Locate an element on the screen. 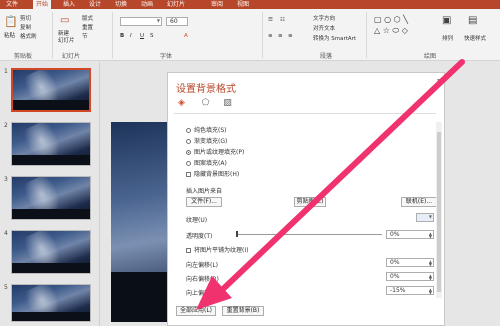  option-label: 图片或纹理填充(P) is located at coordinates (219, 152).